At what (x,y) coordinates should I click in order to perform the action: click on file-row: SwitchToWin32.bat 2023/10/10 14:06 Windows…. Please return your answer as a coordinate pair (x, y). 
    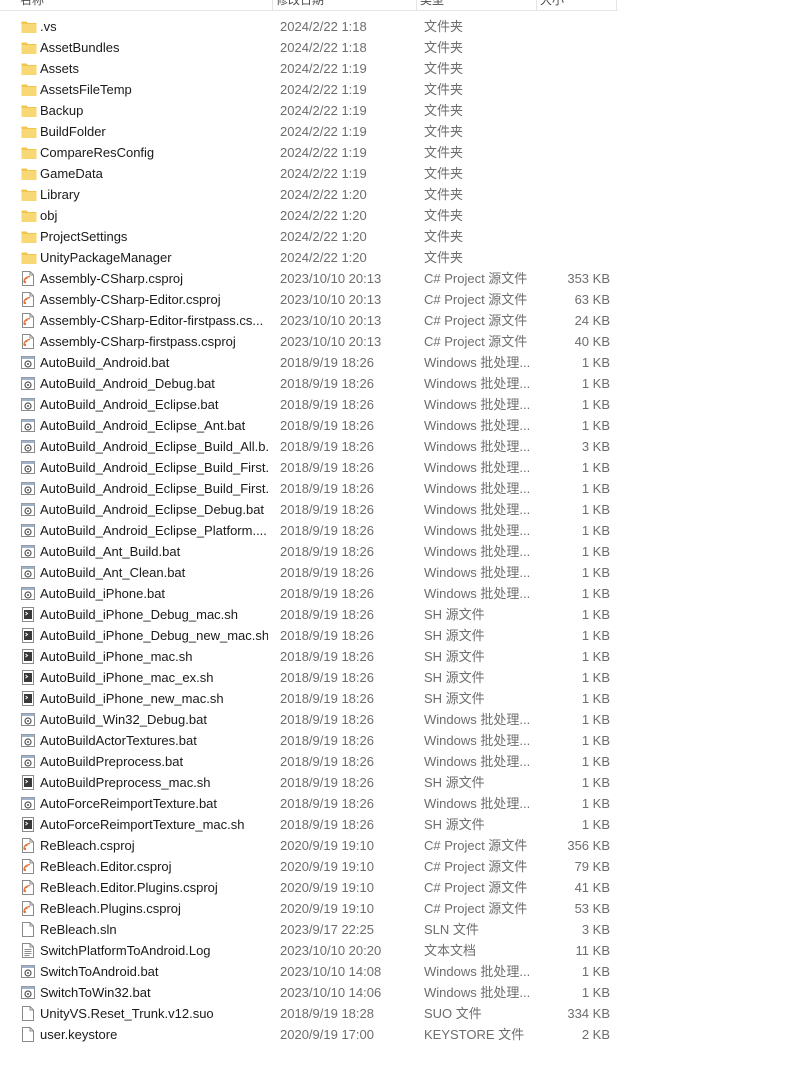
    Looking at the image, I should click on (406, 992).